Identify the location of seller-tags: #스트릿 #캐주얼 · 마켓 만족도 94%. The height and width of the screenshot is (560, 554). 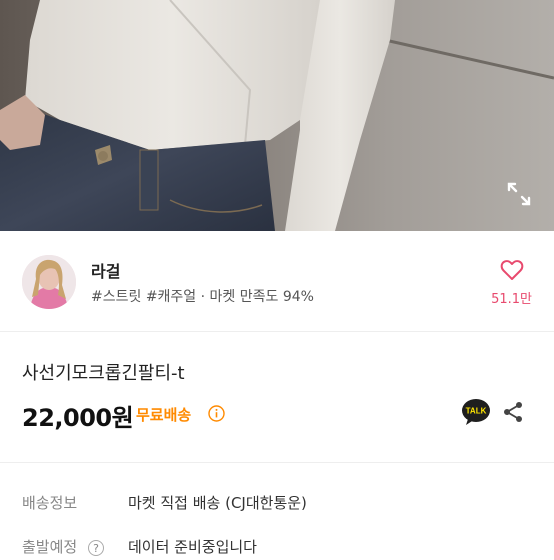
(202, 297).